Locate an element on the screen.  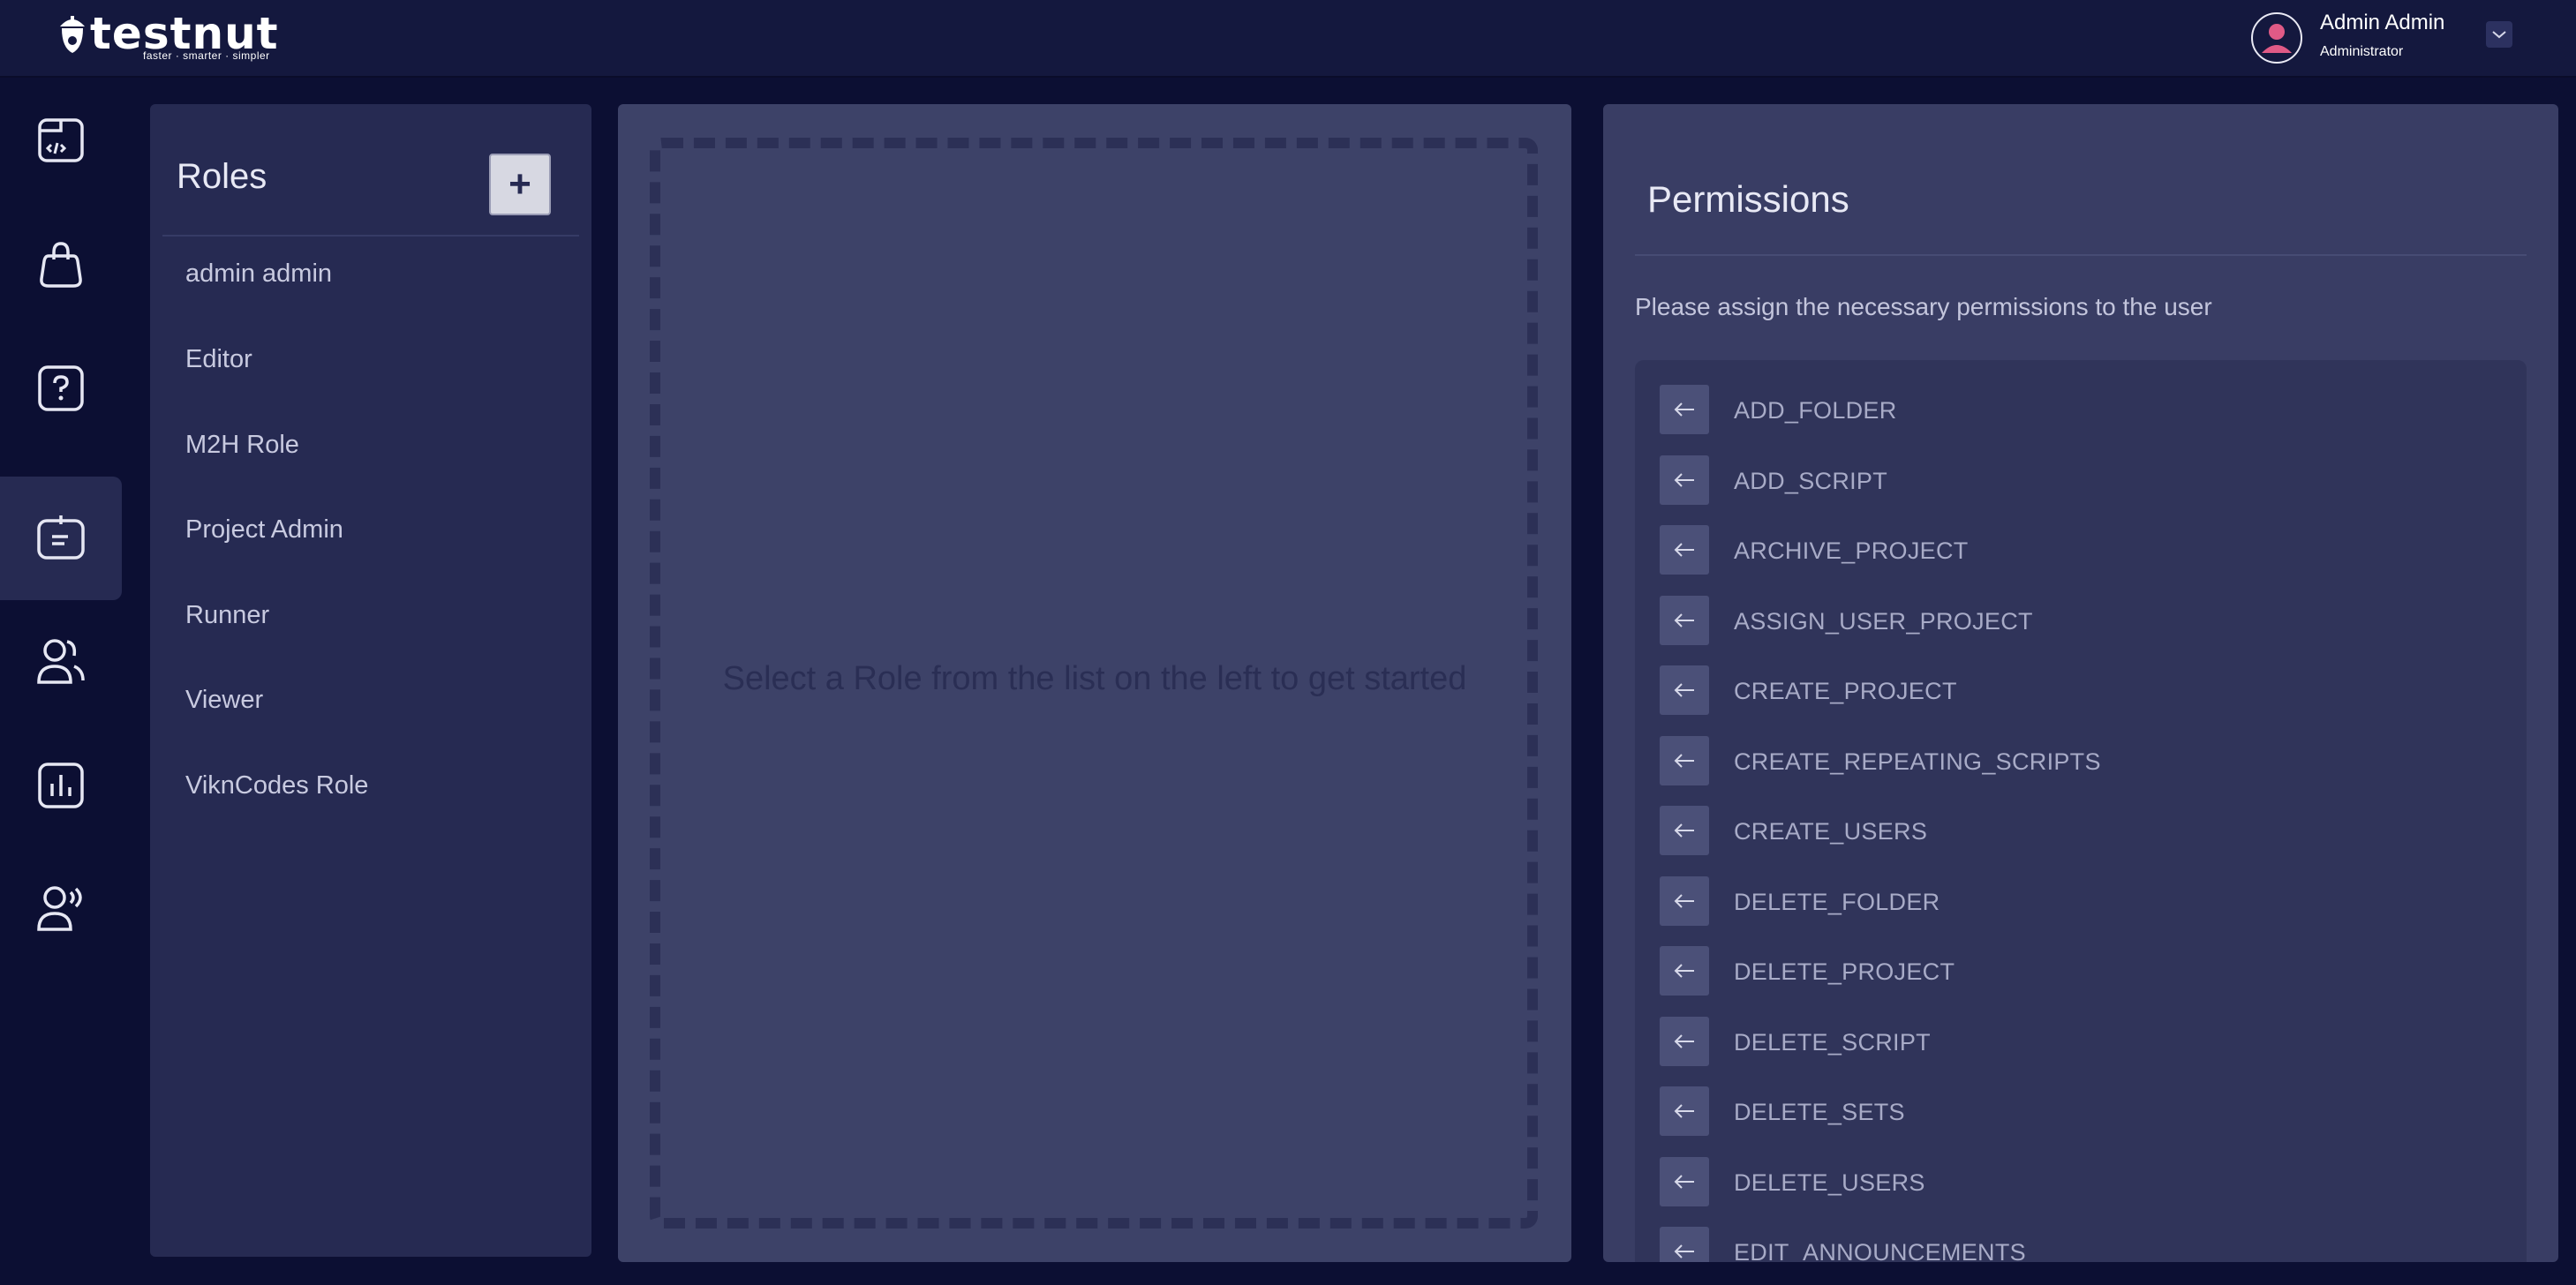
permission-label: ADD_FOLDER is located at coordinates (1816, 410).